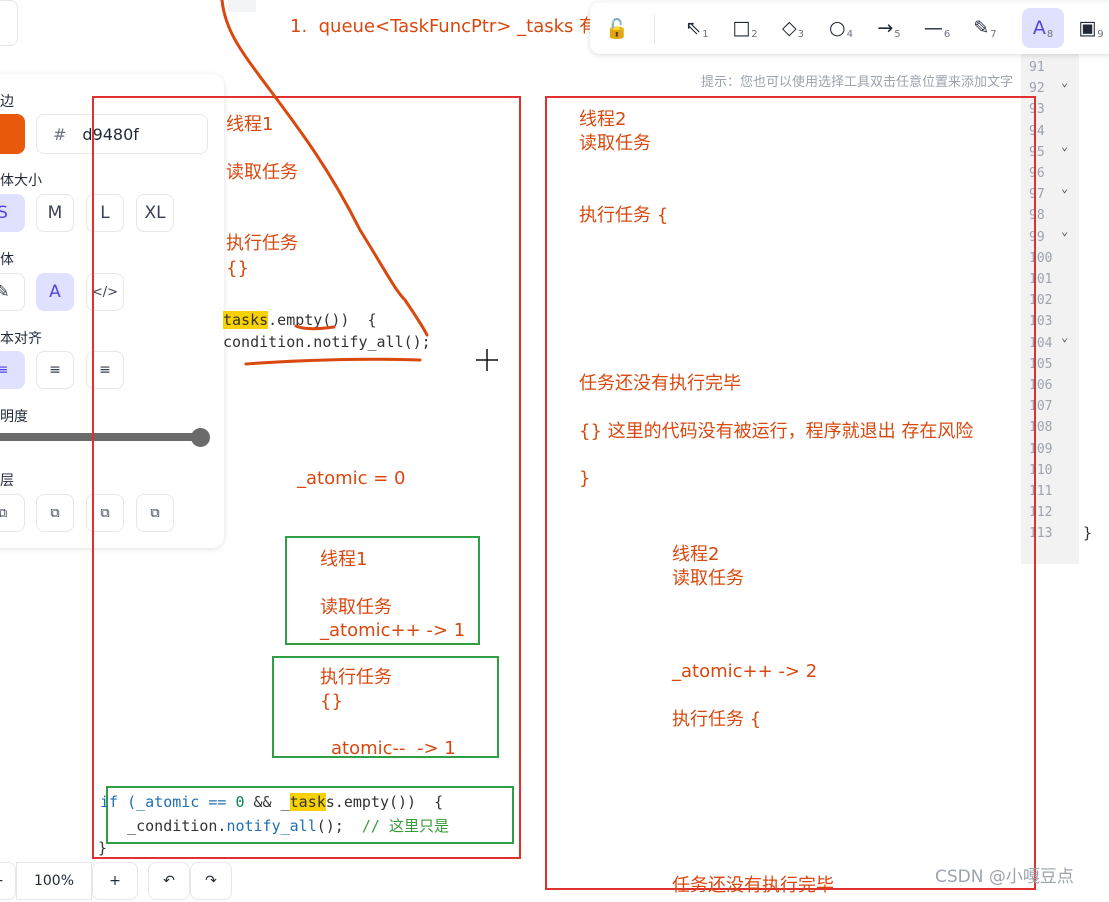  Describe the element at coordinates (54, 881) in the screenshot. I see `zoom-level: 100%` at that location.